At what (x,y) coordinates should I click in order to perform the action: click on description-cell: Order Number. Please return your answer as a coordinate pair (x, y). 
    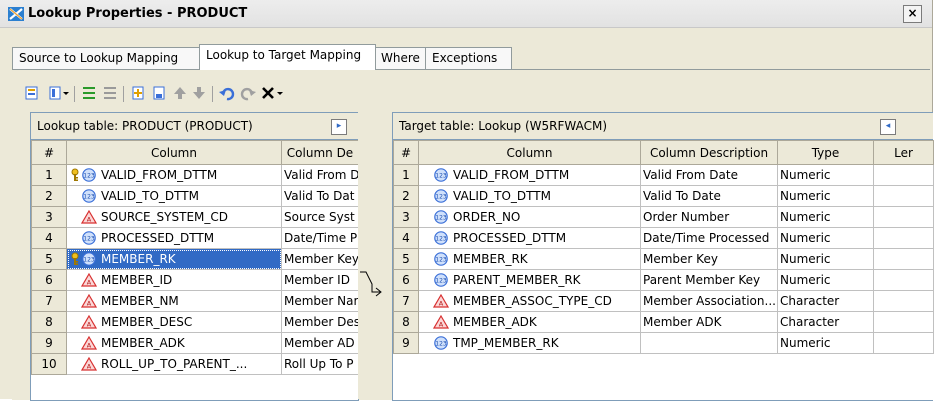
    Looking at the image, I should click on (709, 217).